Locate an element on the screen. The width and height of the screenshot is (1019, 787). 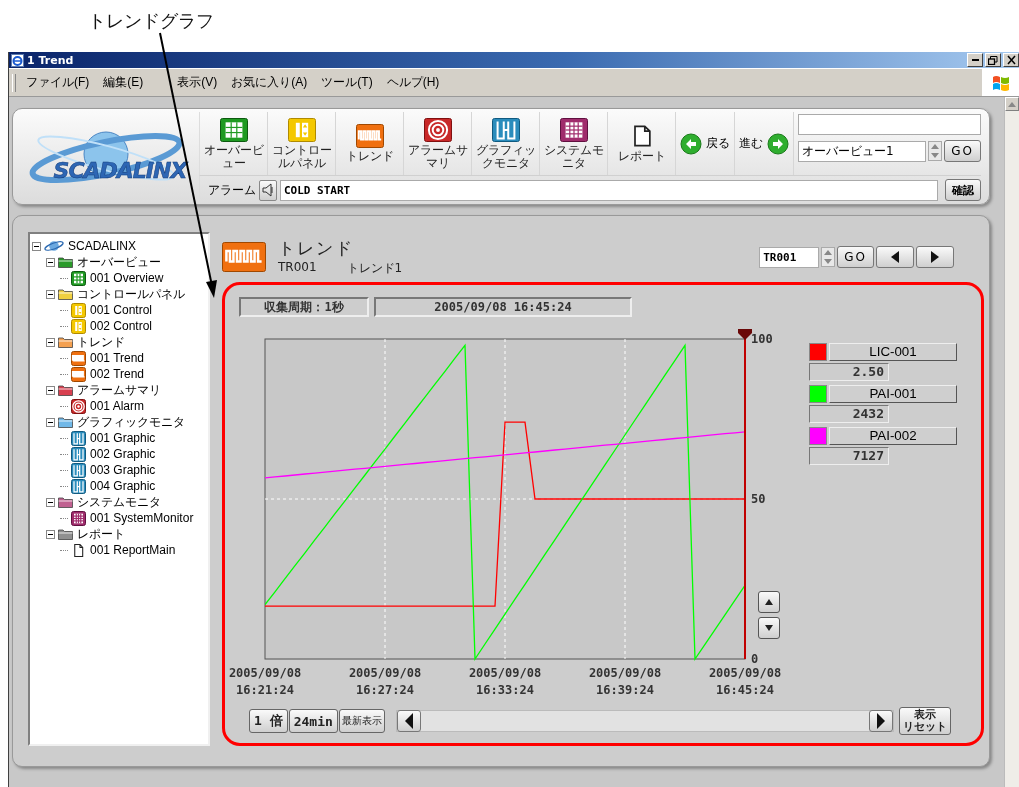
series-value: 7127 is located at coordinates (849, 456).